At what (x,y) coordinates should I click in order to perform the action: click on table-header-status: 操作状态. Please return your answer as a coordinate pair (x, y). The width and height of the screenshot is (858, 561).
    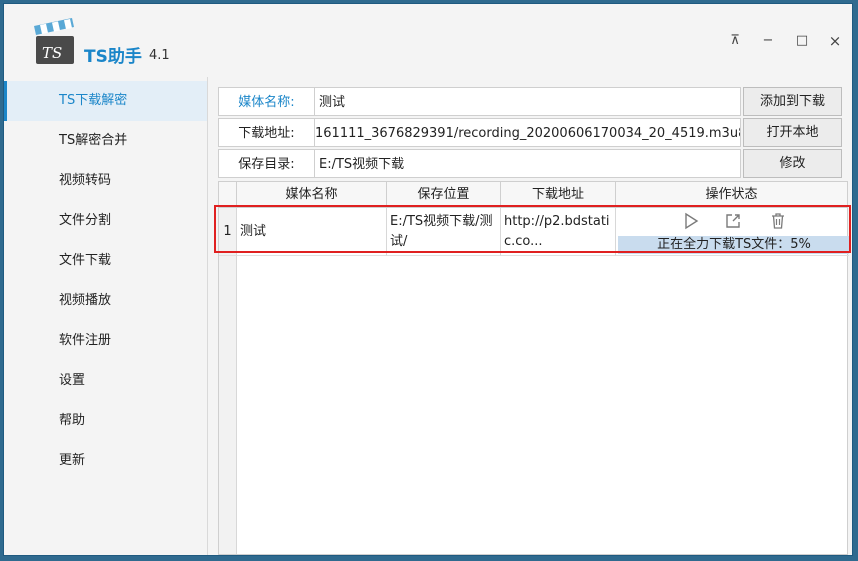
    Looking at the image, I should click on (731, 195).